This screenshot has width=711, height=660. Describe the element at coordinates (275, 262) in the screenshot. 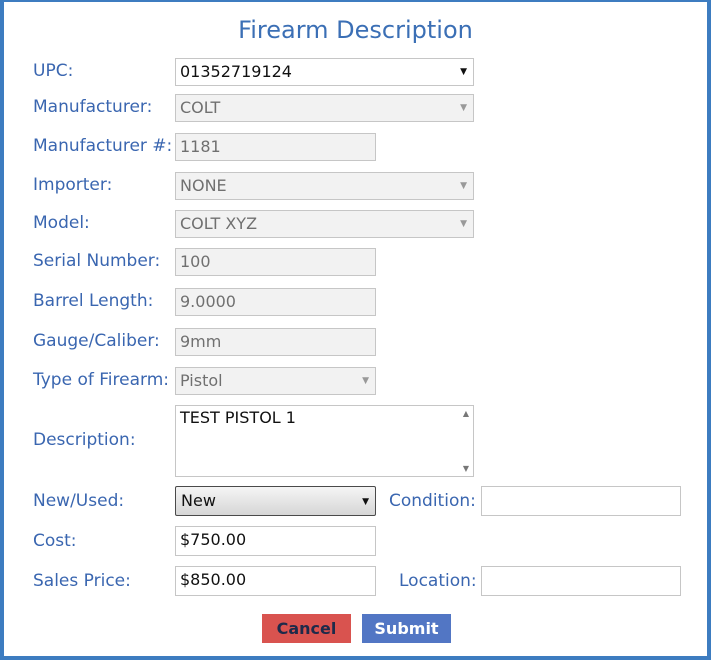

I see `serial-number-field: 100` at that location.